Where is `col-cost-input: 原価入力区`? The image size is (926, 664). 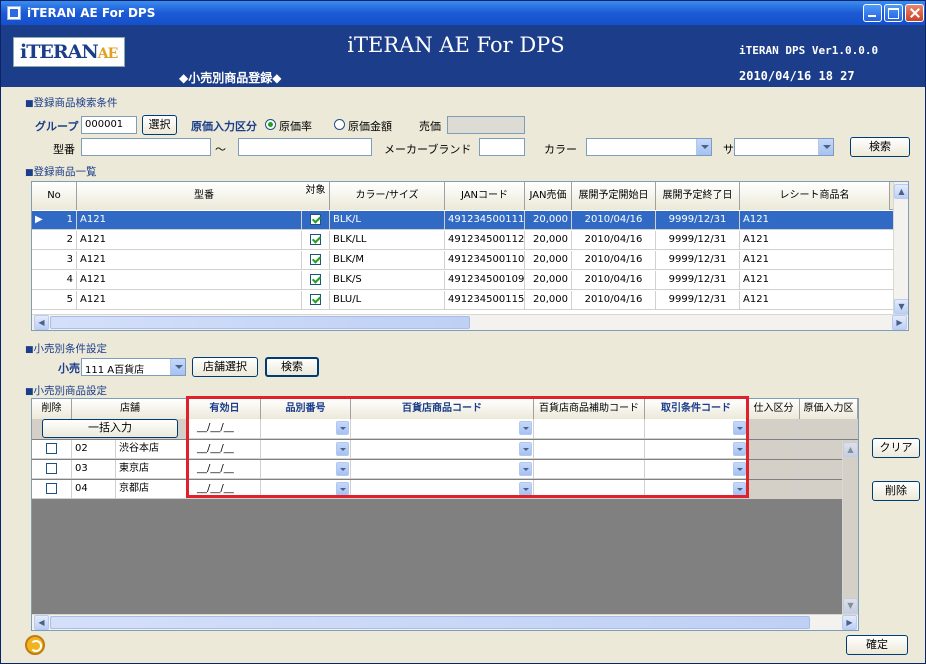 col-cost-input: 原価入力区 is located at coordinates (829, 409).